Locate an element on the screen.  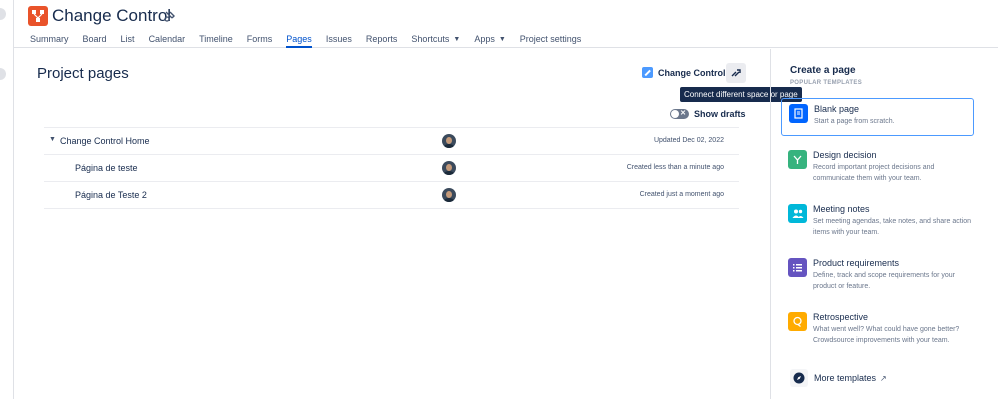
tab-reports: Reports is located at coordinates (382, 39).